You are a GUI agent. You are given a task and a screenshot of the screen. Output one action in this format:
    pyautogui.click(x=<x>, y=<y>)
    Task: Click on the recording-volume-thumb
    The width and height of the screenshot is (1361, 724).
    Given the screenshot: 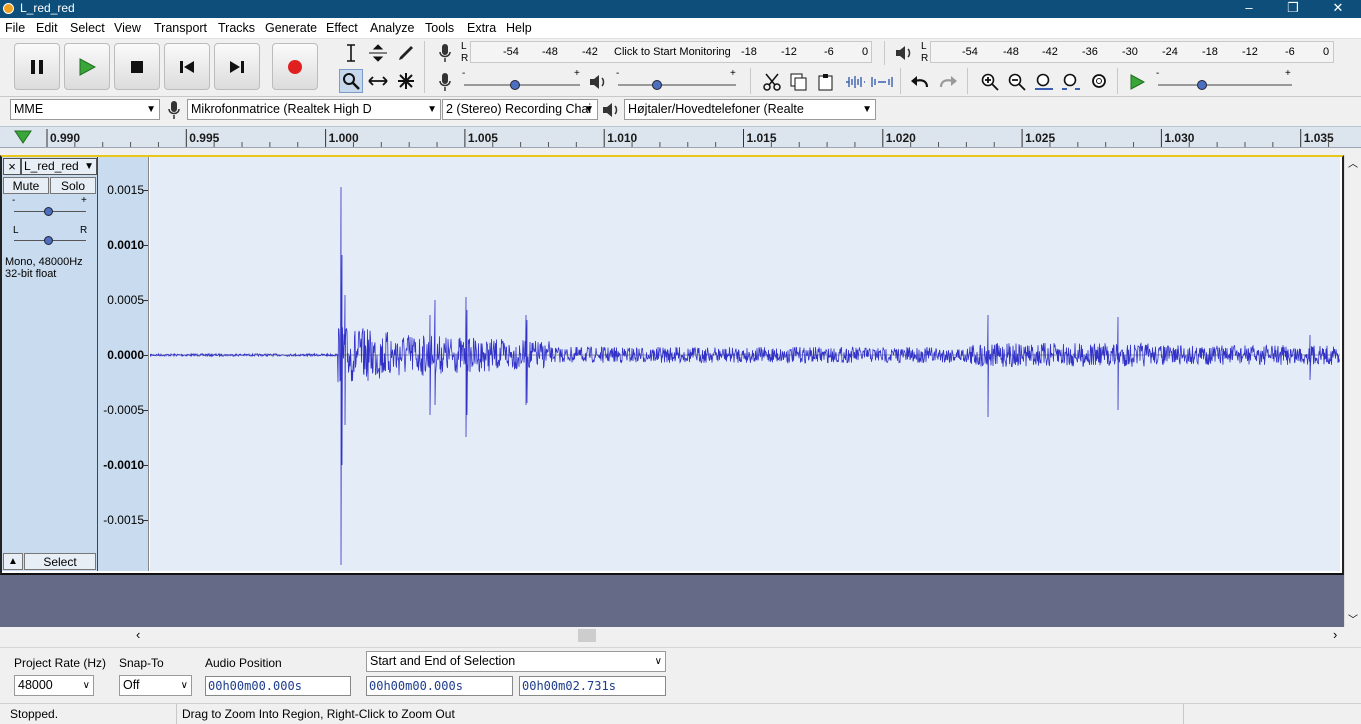 What is the action you would take?
    pyautogui.click(x=515, y=85)
    